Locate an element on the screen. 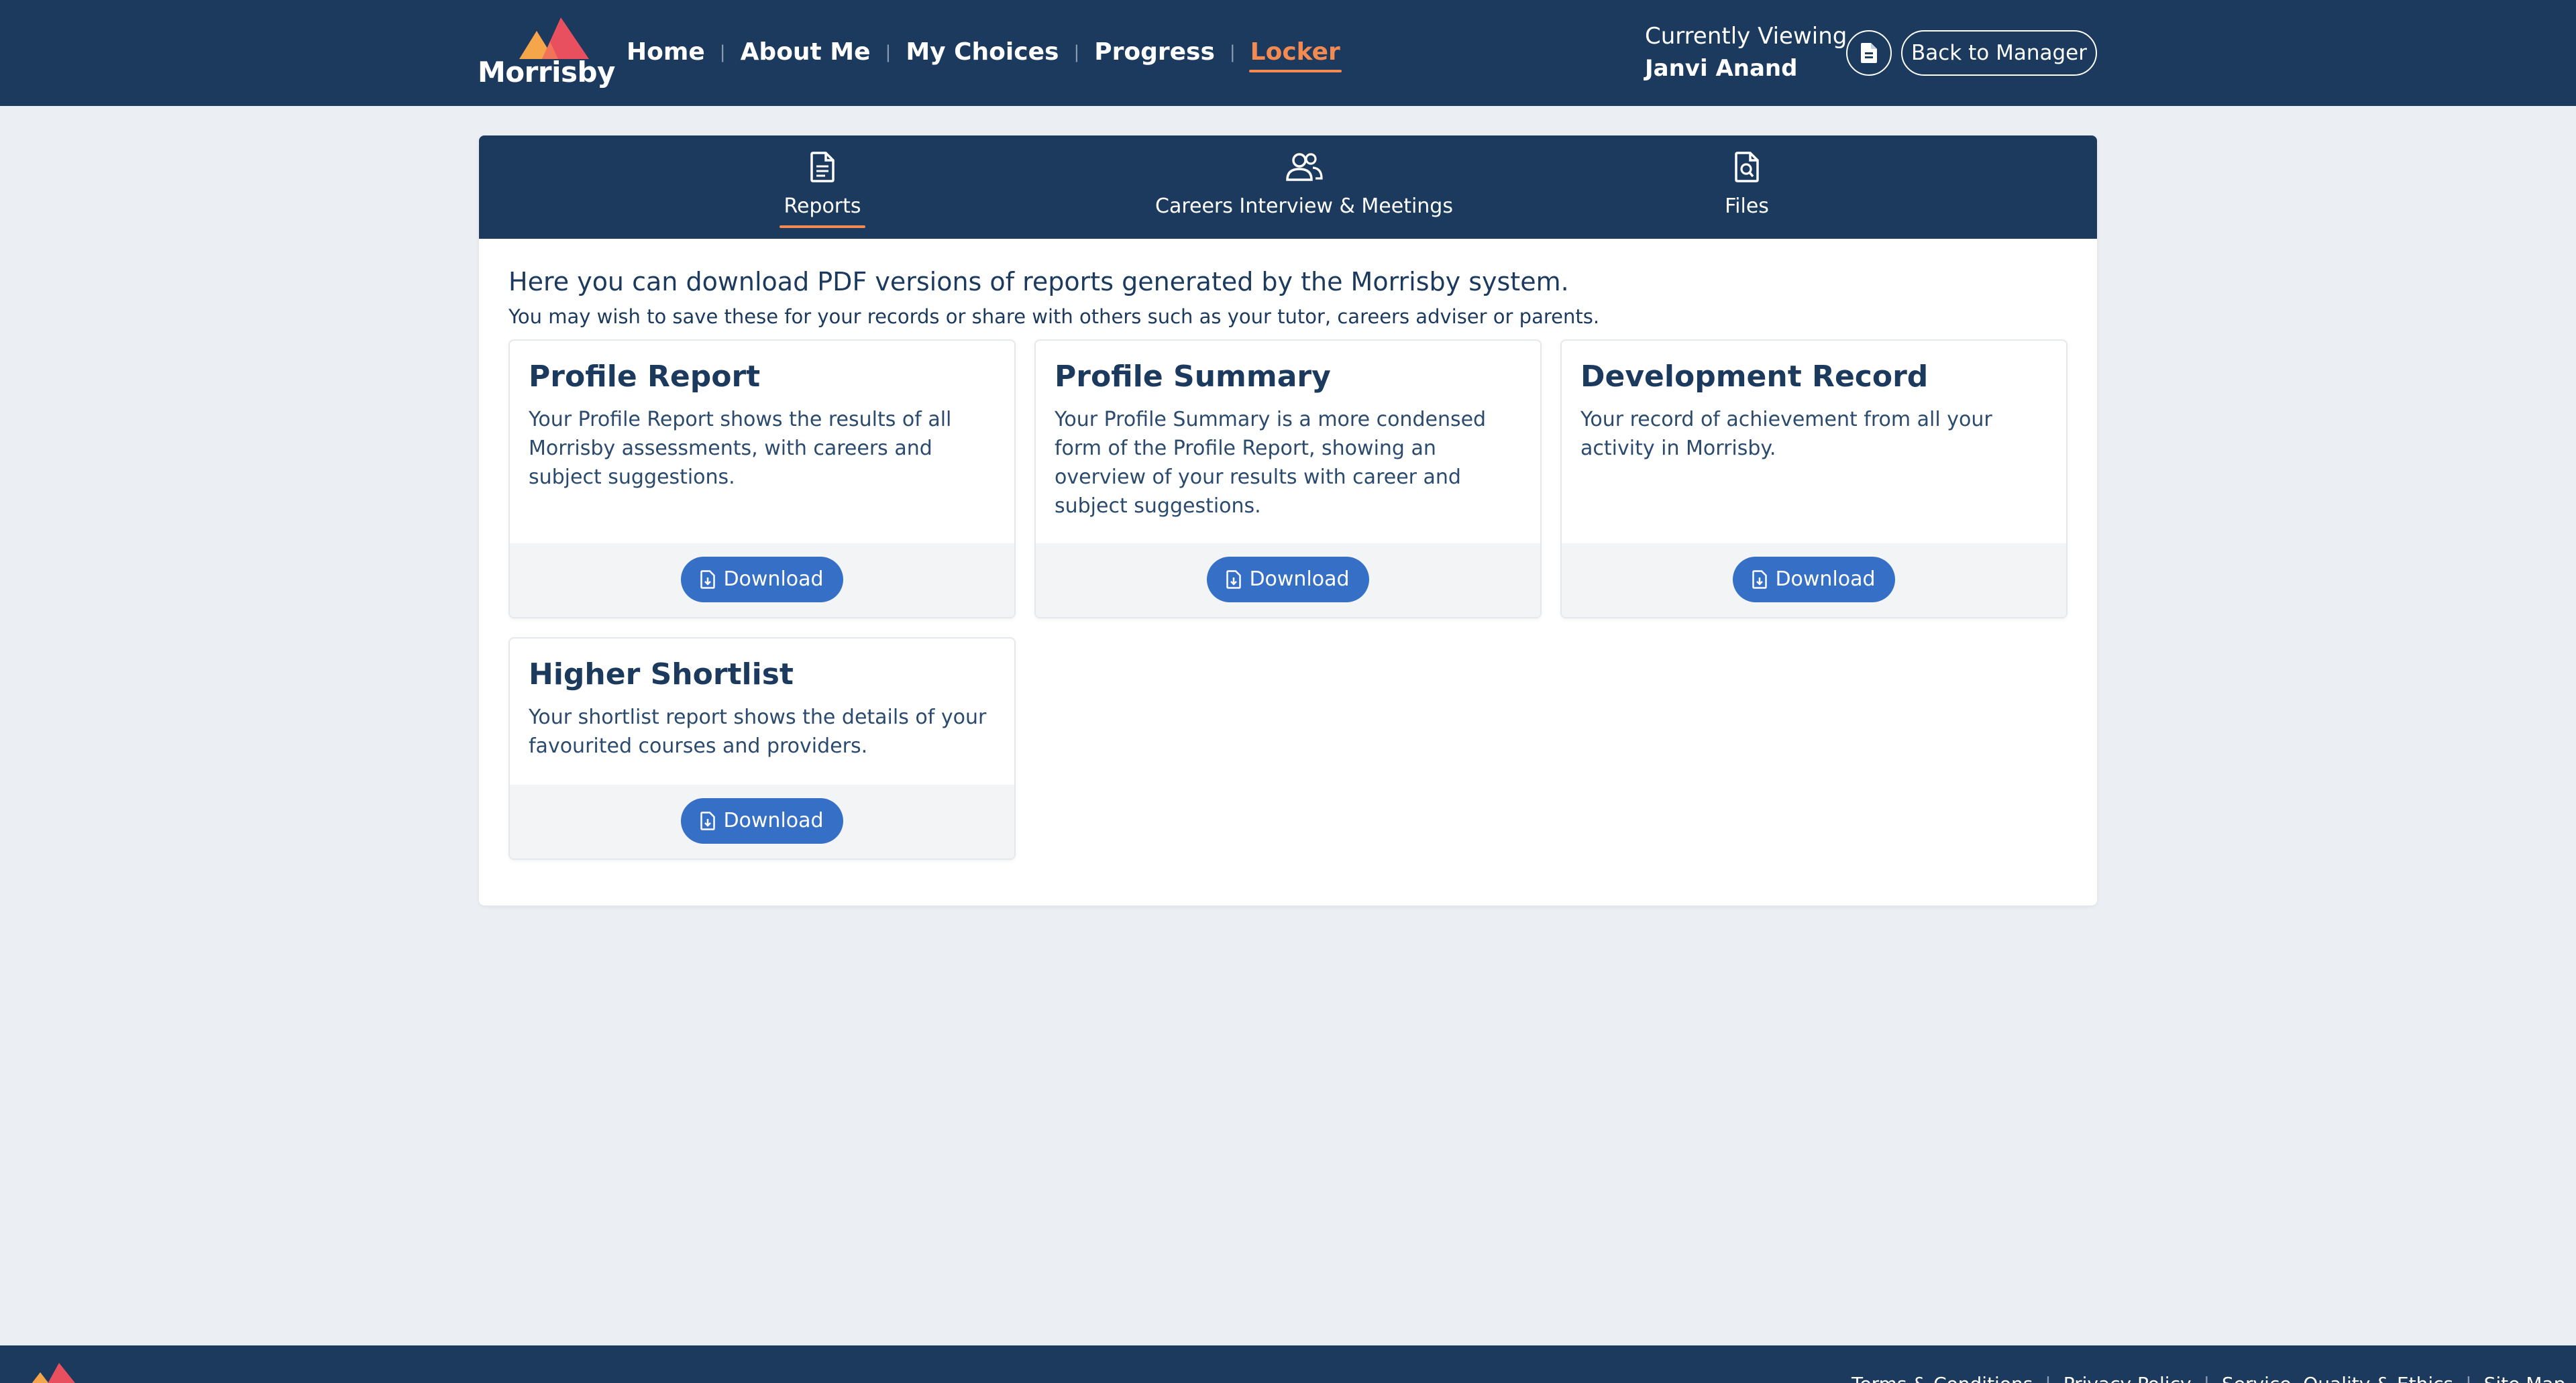  footer-link-service-quality-ethics: Service, Quality & Ethics is located at coordinates (2337, 1377).